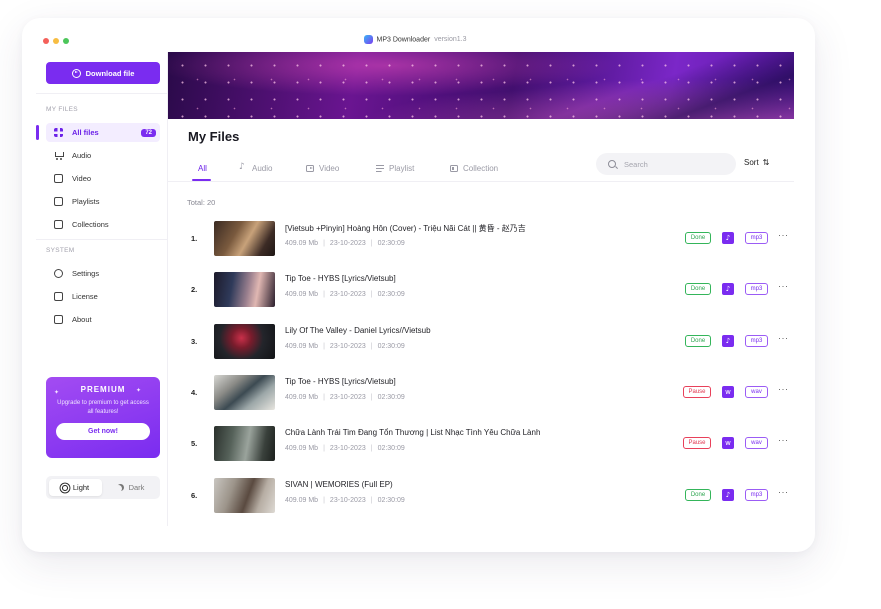 The width and height of the screenshot is (881, 609). Describe the element at coordinates (201, 180) in the screenshot. I see `active-tab-underline` at that location.